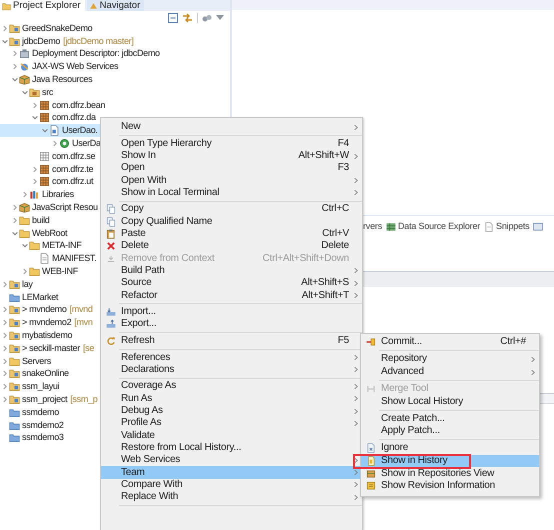 The height and width of the screenshot is (530, 554). Describe the element at coordinates (512, 342) in the screenshot. I see `shortcut-label: Ctrl+#` at that location.